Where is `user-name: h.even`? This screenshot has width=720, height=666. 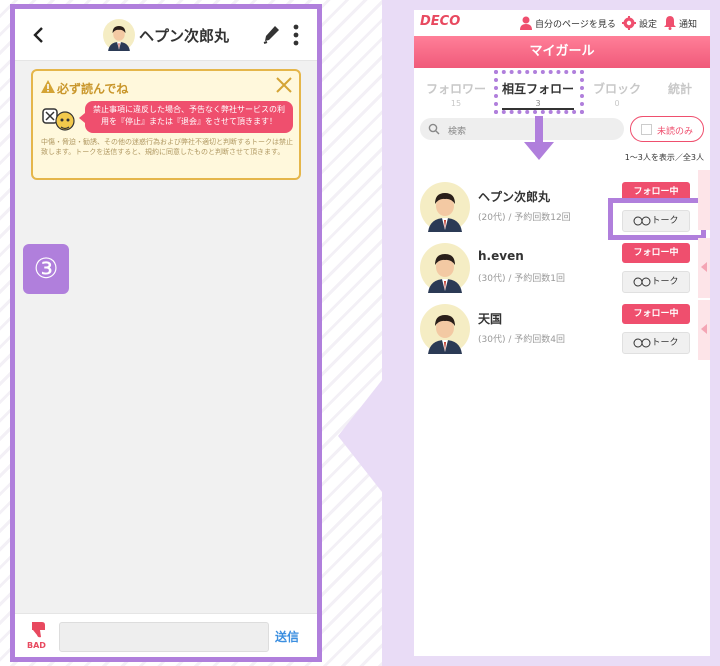
user-name: h.even is located at coordinates (501, 256).